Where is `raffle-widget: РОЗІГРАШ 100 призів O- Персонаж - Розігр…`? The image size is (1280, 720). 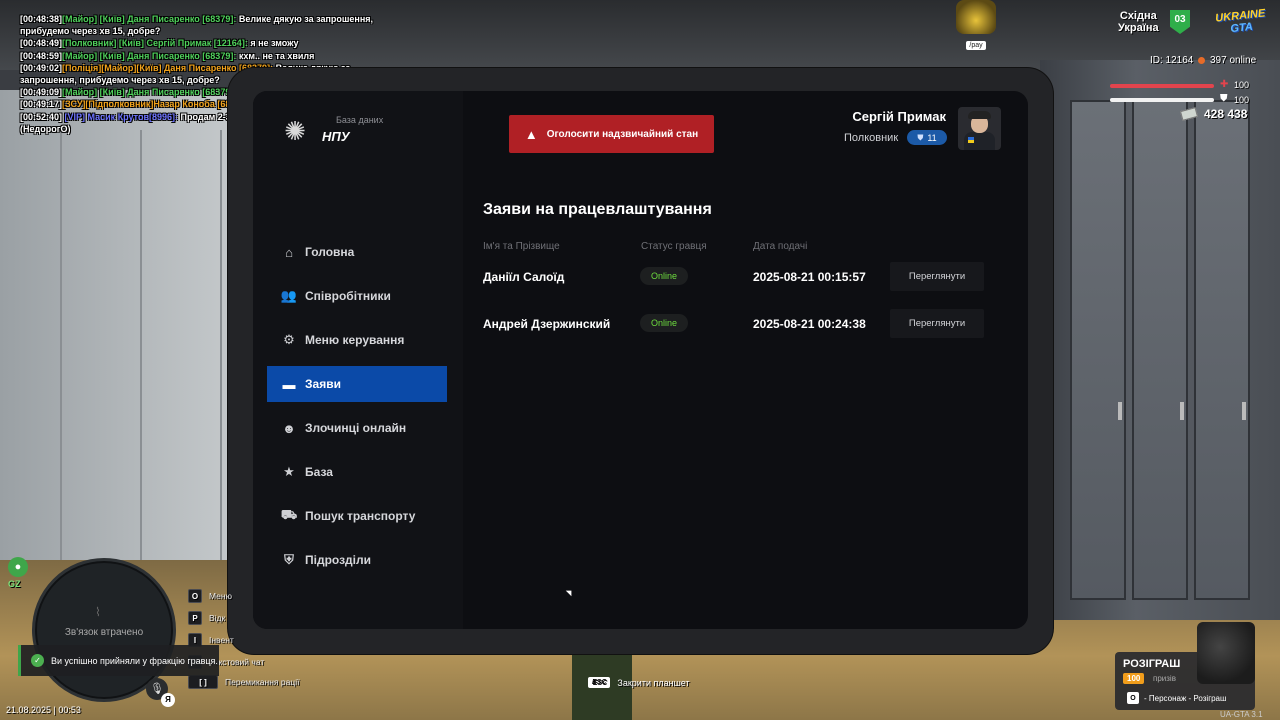
raffle-widget: РОЗІГРАШ 100 призів O- Персонаж - Розігр… is located at coordinates (1185, 666).